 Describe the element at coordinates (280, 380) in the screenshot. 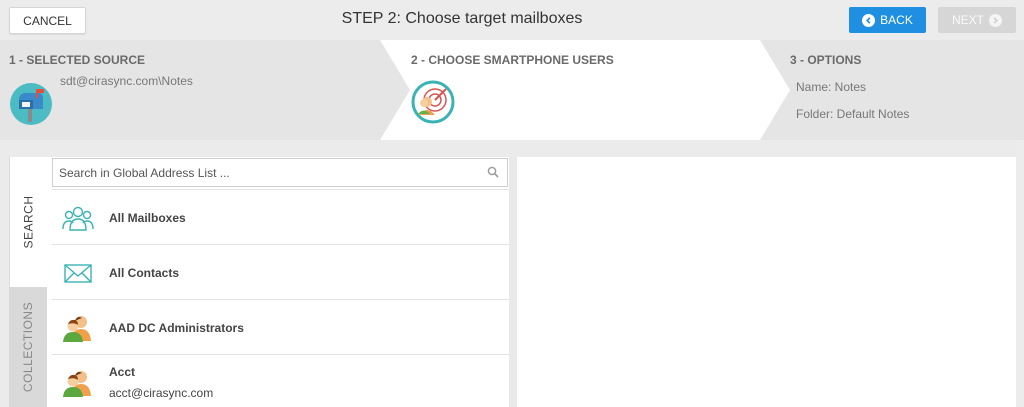

I see `list-item: Acct acct@cirasync.com` at that location.